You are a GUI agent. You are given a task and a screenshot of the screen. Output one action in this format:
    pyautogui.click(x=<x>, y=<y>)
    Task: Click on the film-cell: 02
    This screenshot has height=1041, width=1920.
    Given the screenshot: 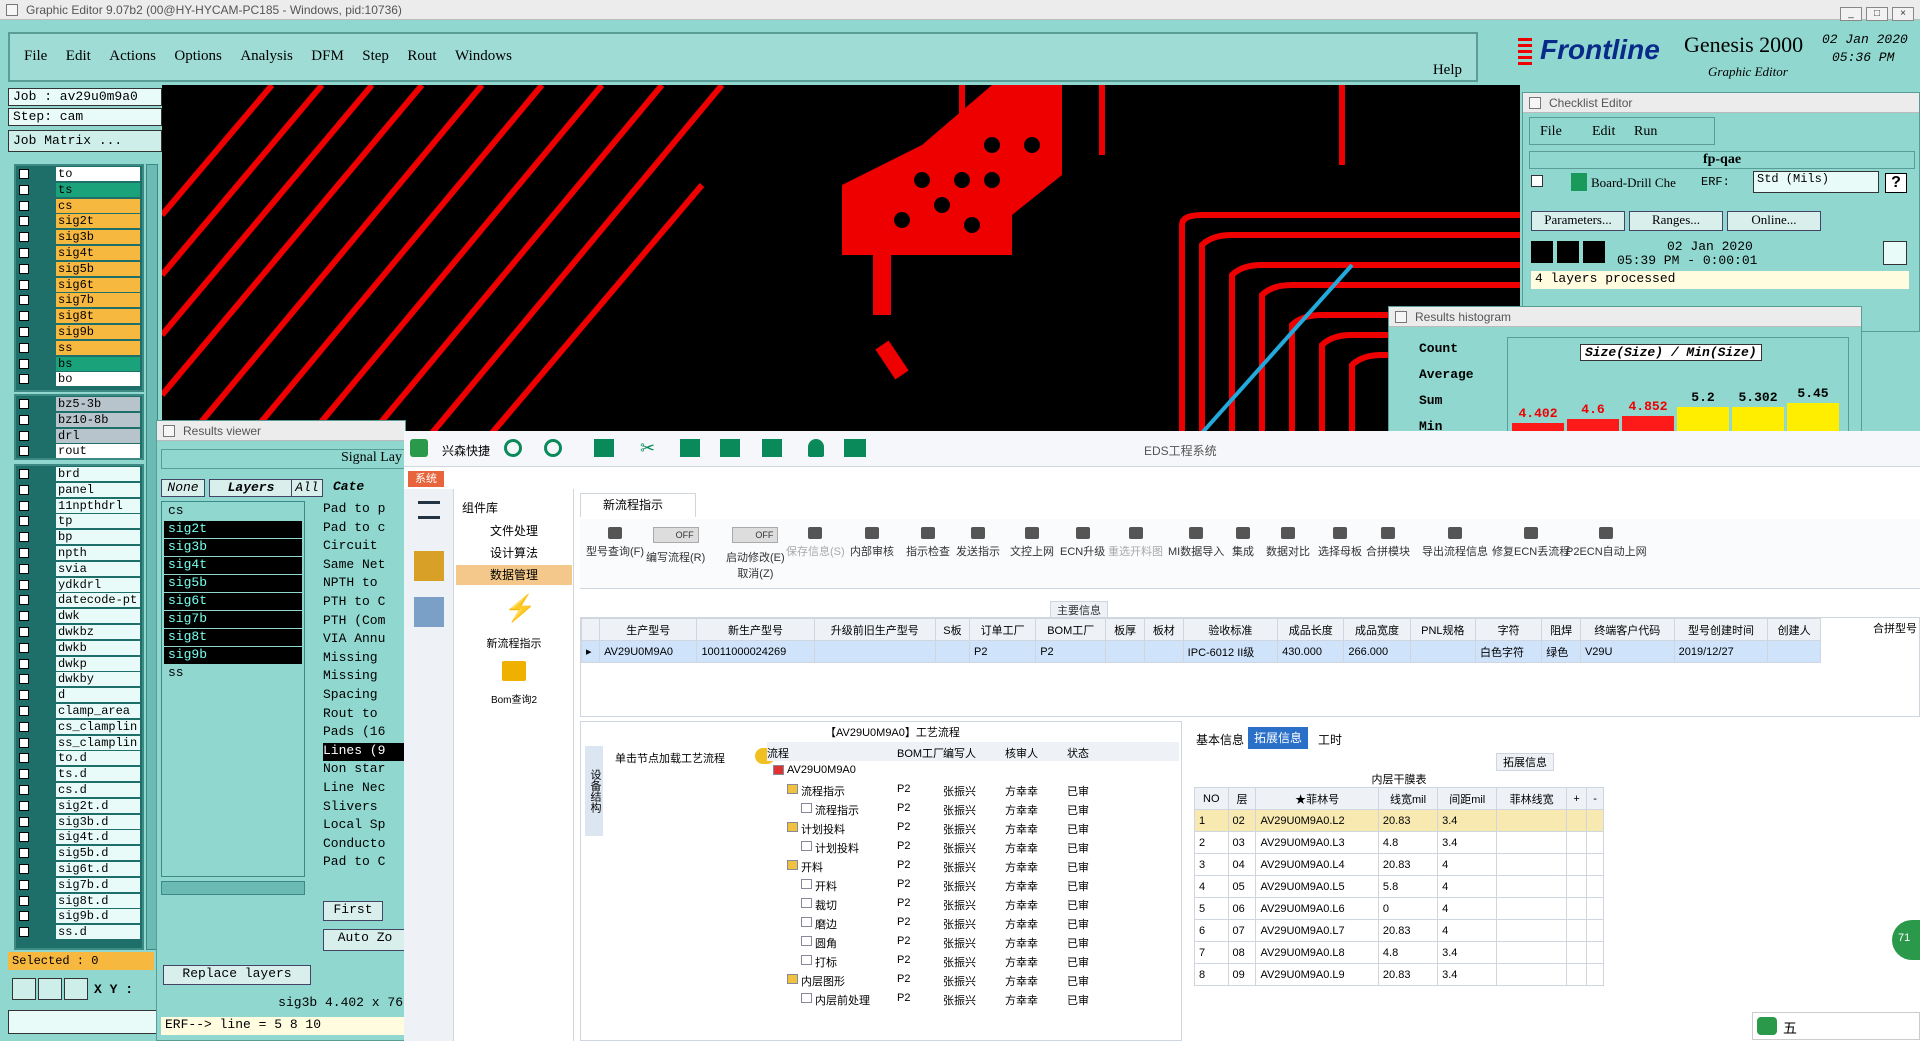 What is the action you would take?
    pyautogui.click(x=1242, y=820)
    